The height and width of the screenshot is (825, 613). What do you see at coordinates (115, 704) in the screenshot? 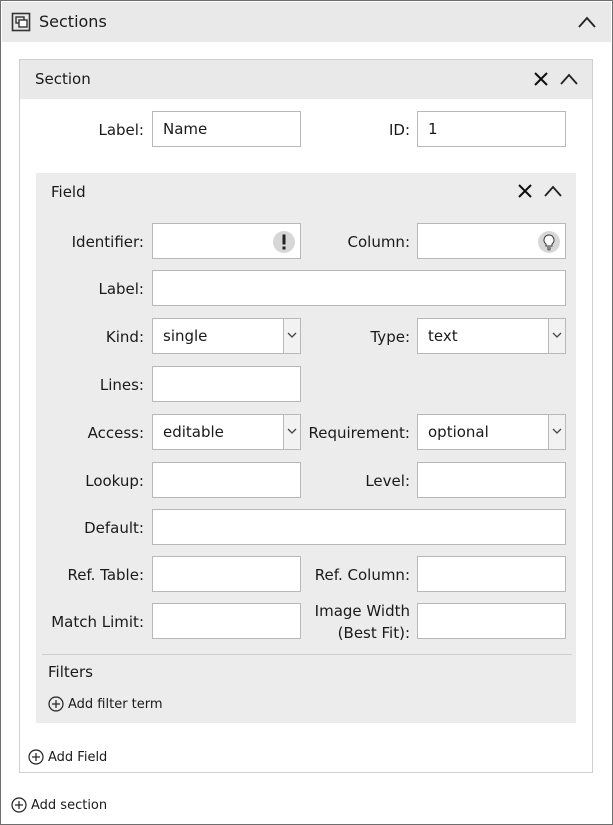
I see `add-filter-term-label: Add filter term` at bounding box center [115, 704].